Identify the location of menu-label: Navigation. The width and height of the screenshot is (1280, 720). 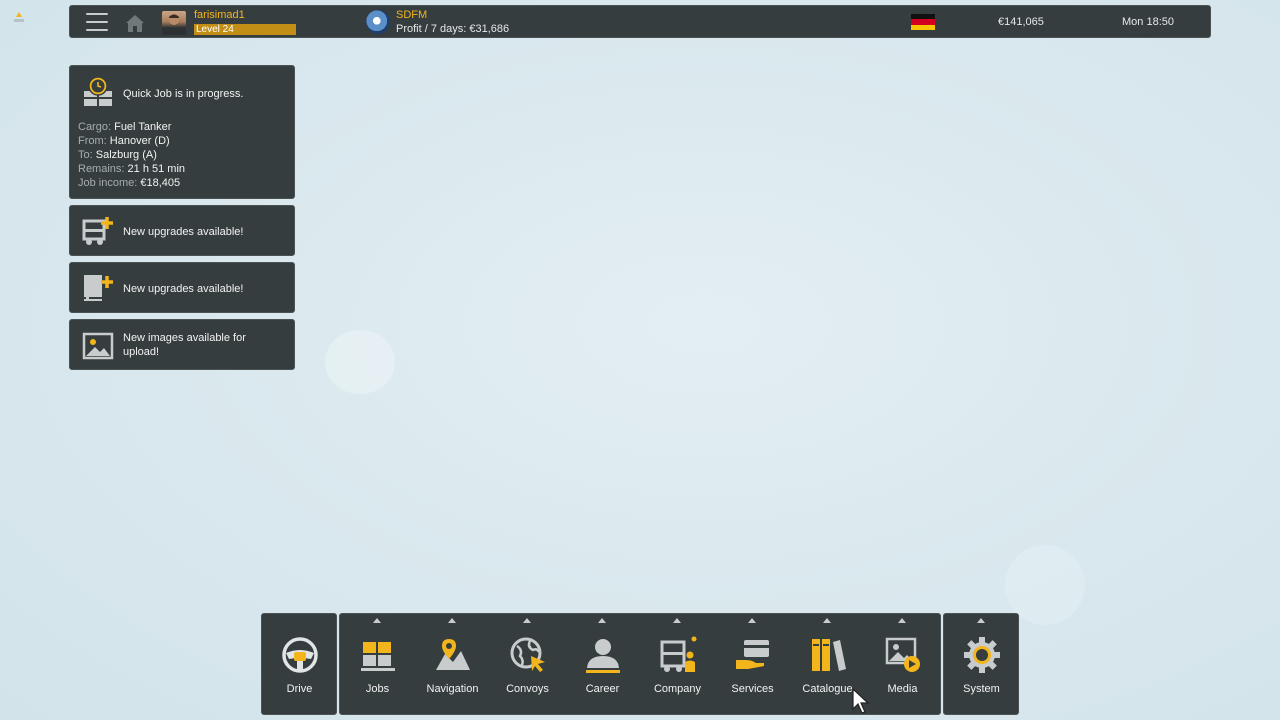
(452, 689).